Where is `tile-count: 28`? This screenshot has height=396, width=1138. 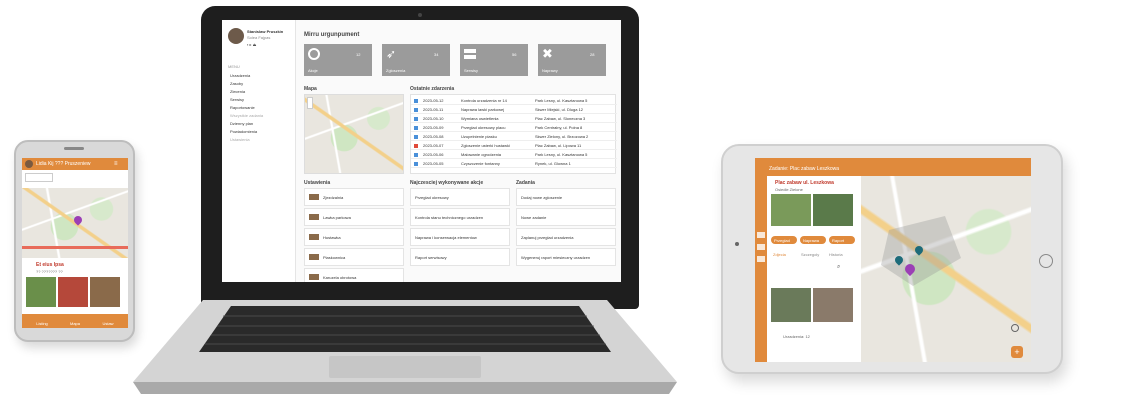 tile-count: 28 is located at coordinates (592, 54).